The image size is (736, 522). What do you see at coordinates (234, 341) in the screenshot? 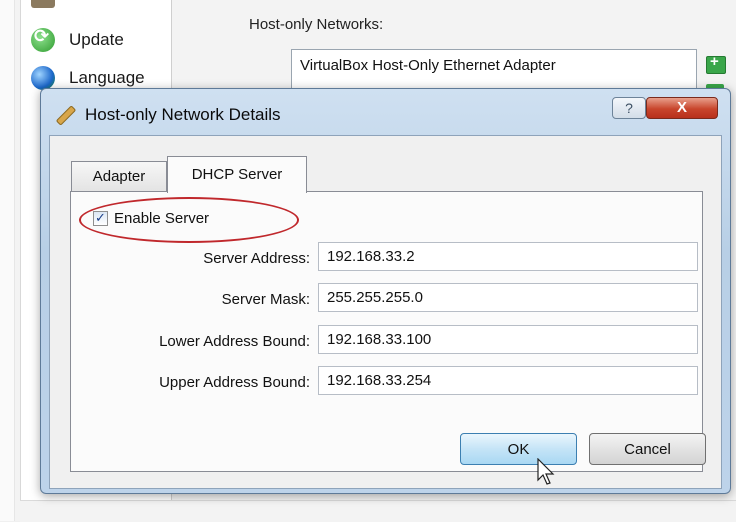
I see `lower-address-bound-label: Lower Address Bound:` at bounding box center [234, 341].